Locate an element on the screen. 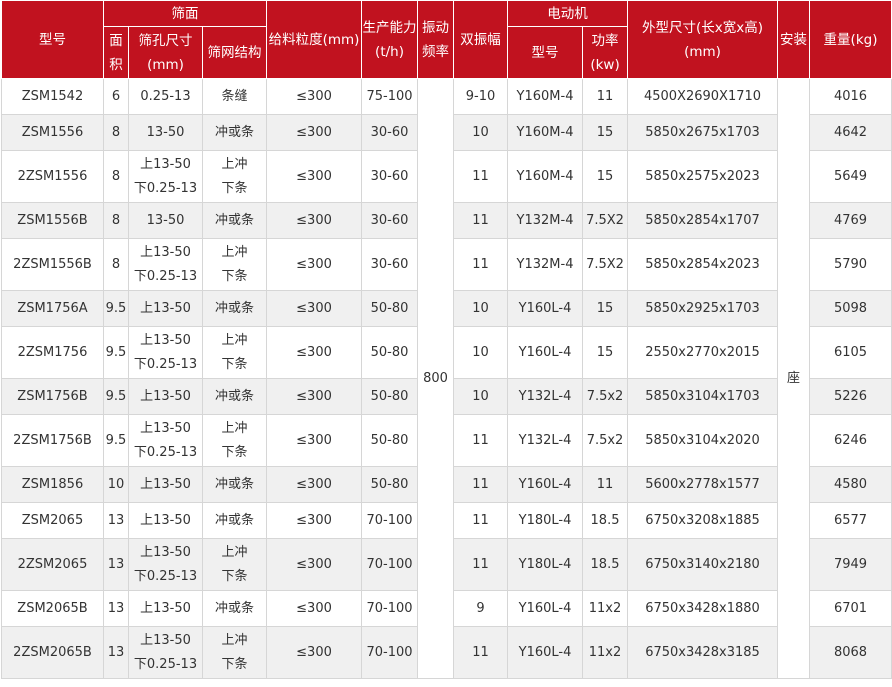 The image size is (892, 687). cell-weight: 7949 is located at coordinates (850, 564).